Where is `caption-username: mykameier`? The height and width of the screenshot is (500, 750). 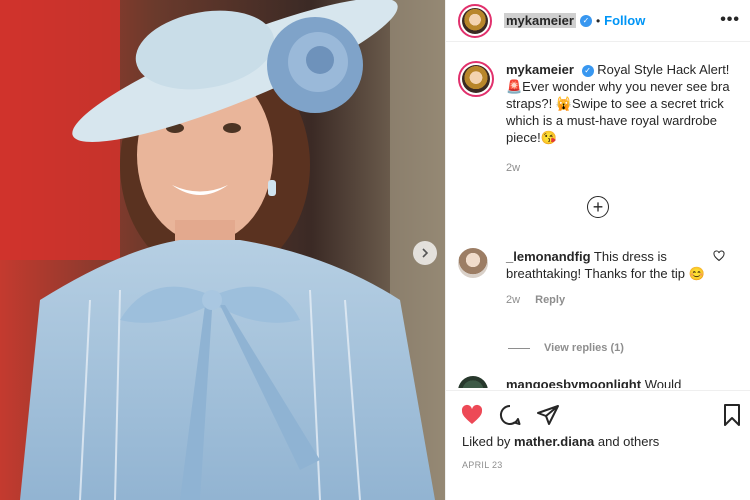 caption-username: mykameier is located at coordinates (540, 69).